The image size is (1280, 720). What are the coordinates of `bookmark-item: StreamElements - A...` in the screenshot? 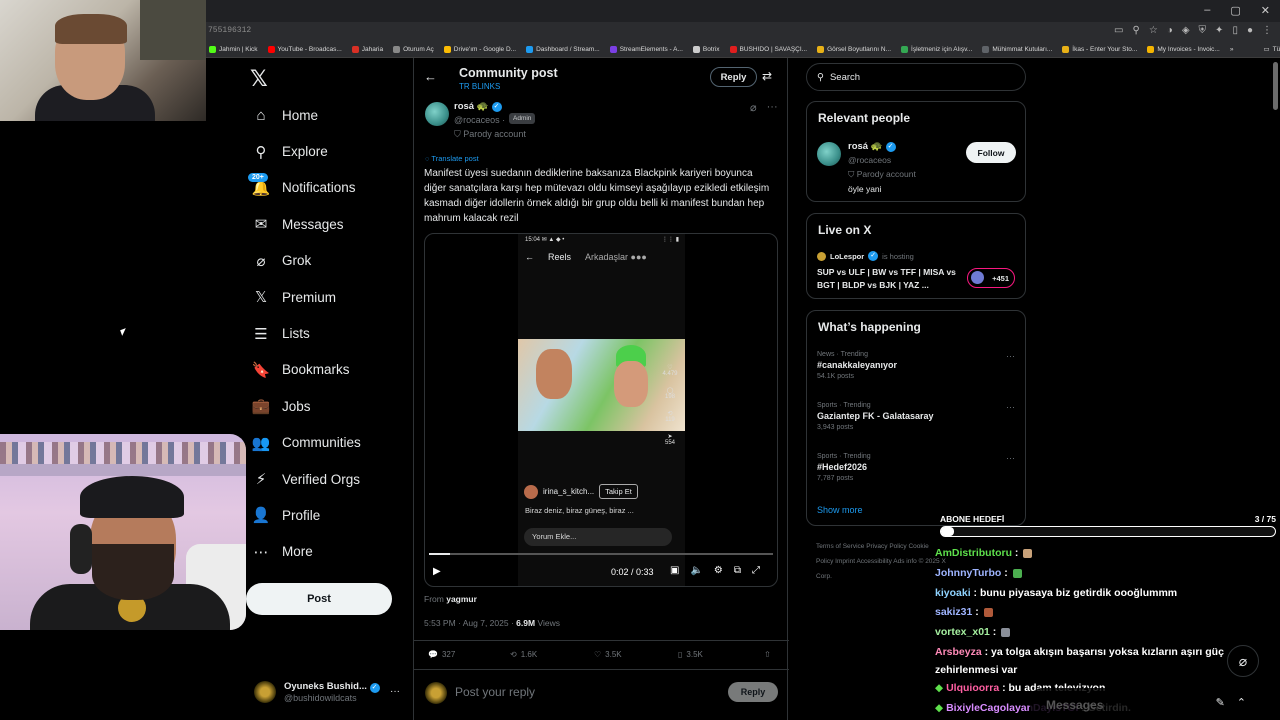 It's located at (646, 49).